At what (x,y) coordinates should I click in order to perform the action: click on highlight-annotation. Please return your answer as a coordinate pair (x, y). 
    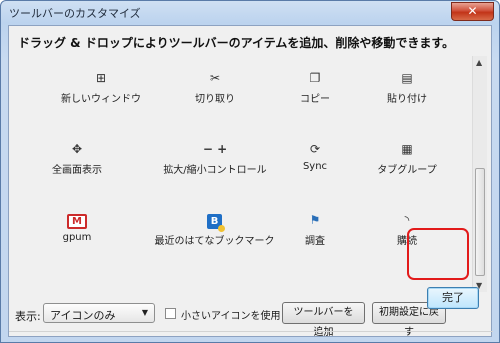
    Looking at the image, I should click on (438, 254).